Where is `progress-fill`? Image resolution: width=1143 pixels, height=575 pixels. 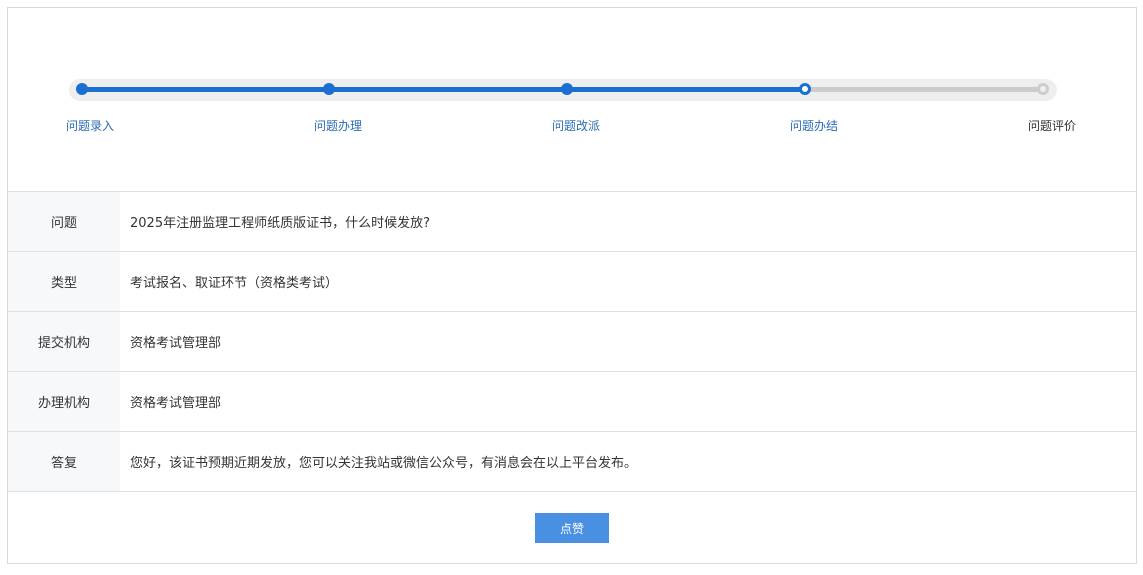
progress-fill is located at coordinates (443, 89).